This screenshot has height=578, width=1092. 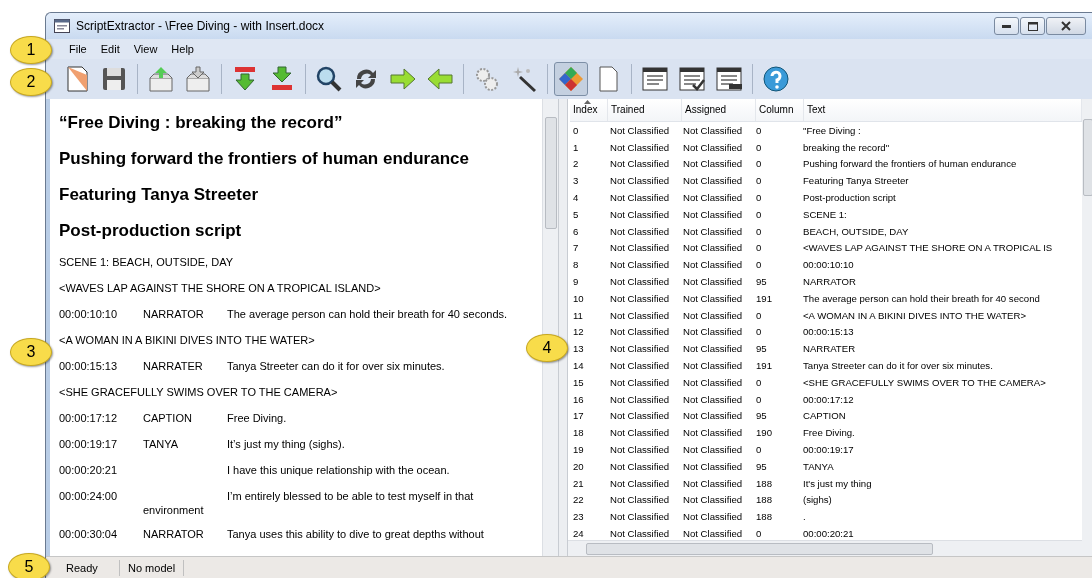 What do you see at coordinates (1032, 26) in the screenshot?
I see `maximize-button` at bounding box center [1032, 26].